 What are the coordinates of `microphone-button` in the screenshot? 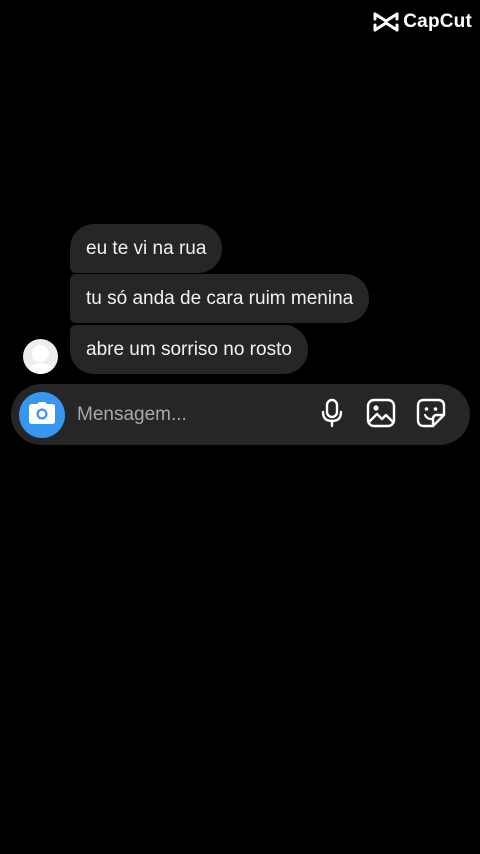 It's located at (332, 415).